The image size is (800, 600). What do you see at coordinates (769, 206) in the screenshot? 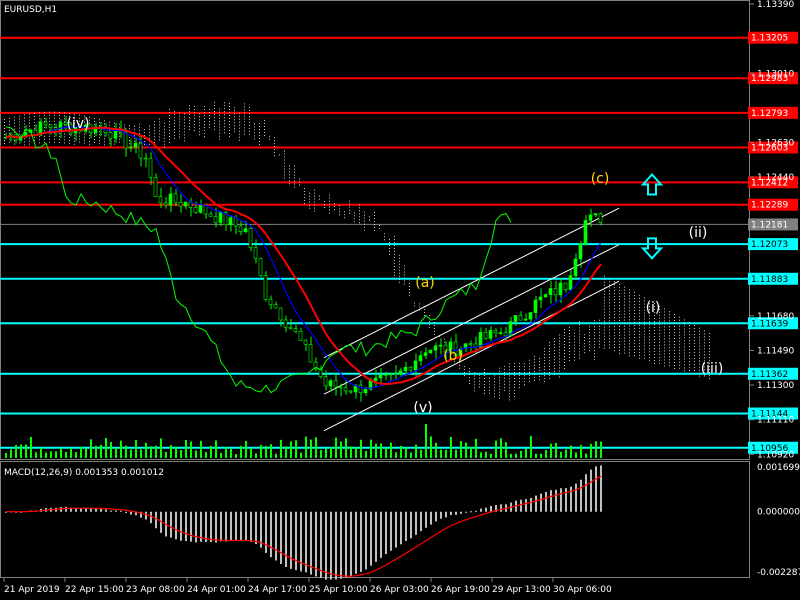
I see `resistance-label: 1.12289` at bounding box center [769, 206].